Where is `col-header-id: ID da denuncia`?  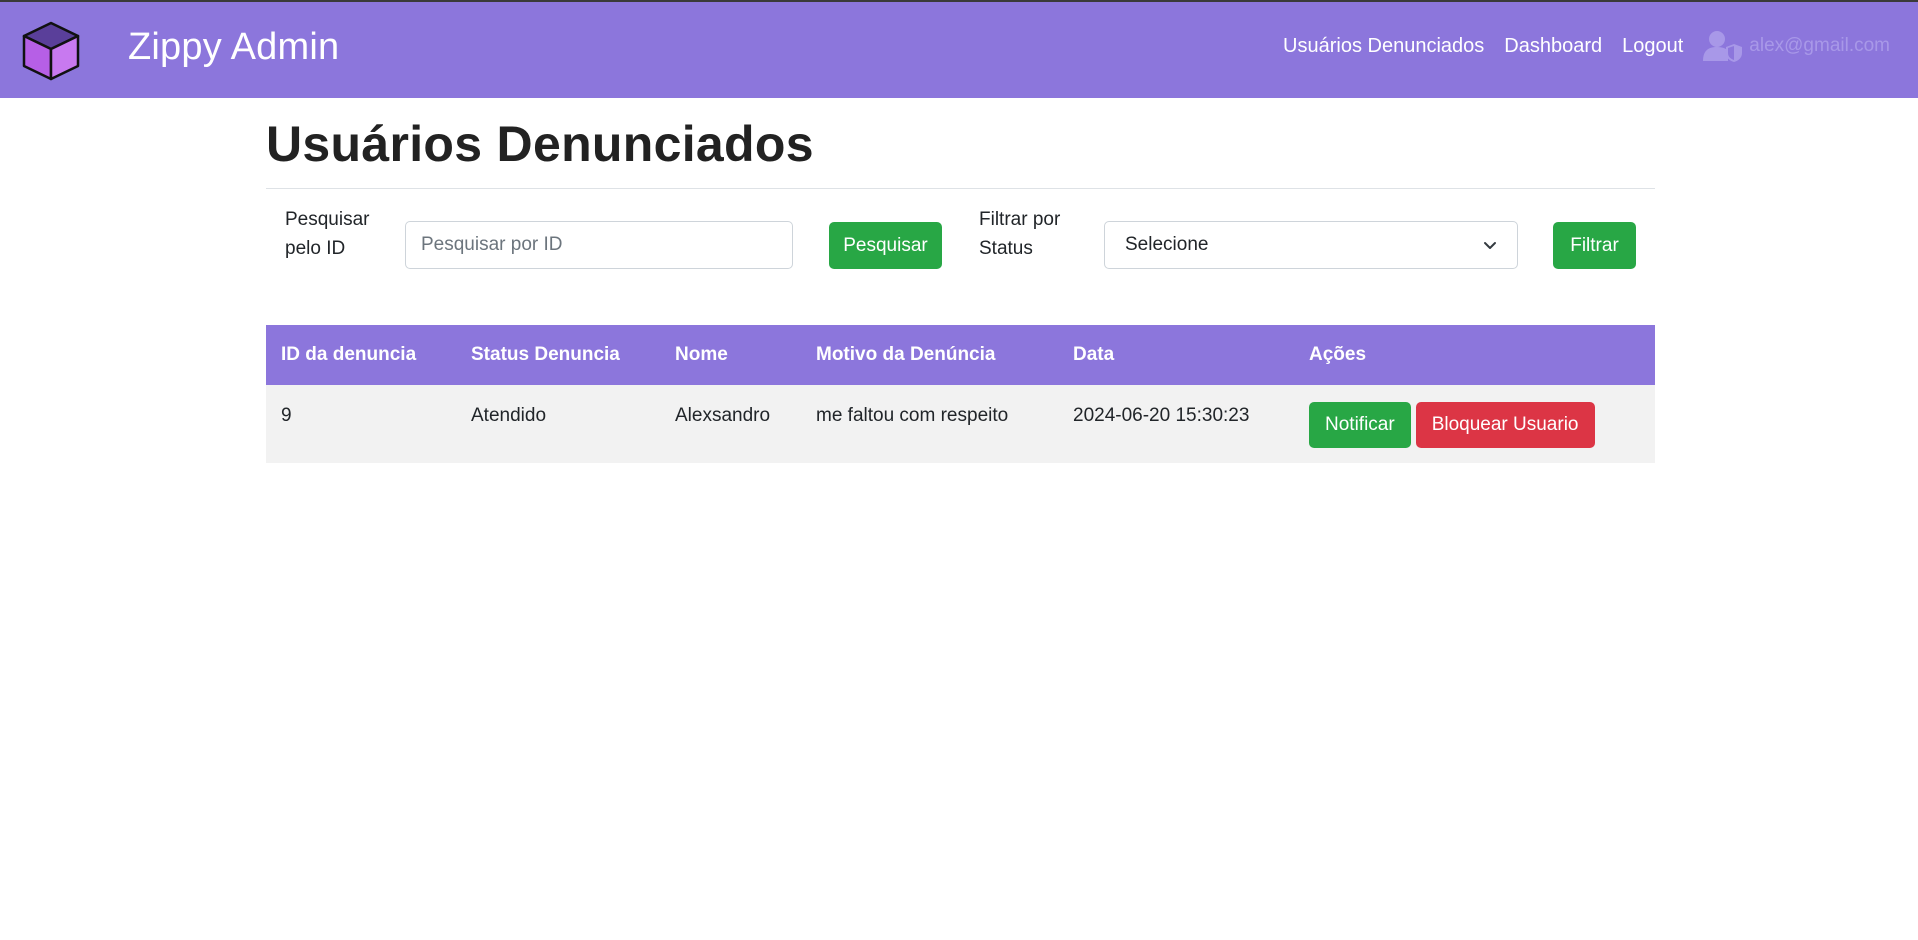
col-header-id: ID da denuncia is located at coordinates (349, 354).